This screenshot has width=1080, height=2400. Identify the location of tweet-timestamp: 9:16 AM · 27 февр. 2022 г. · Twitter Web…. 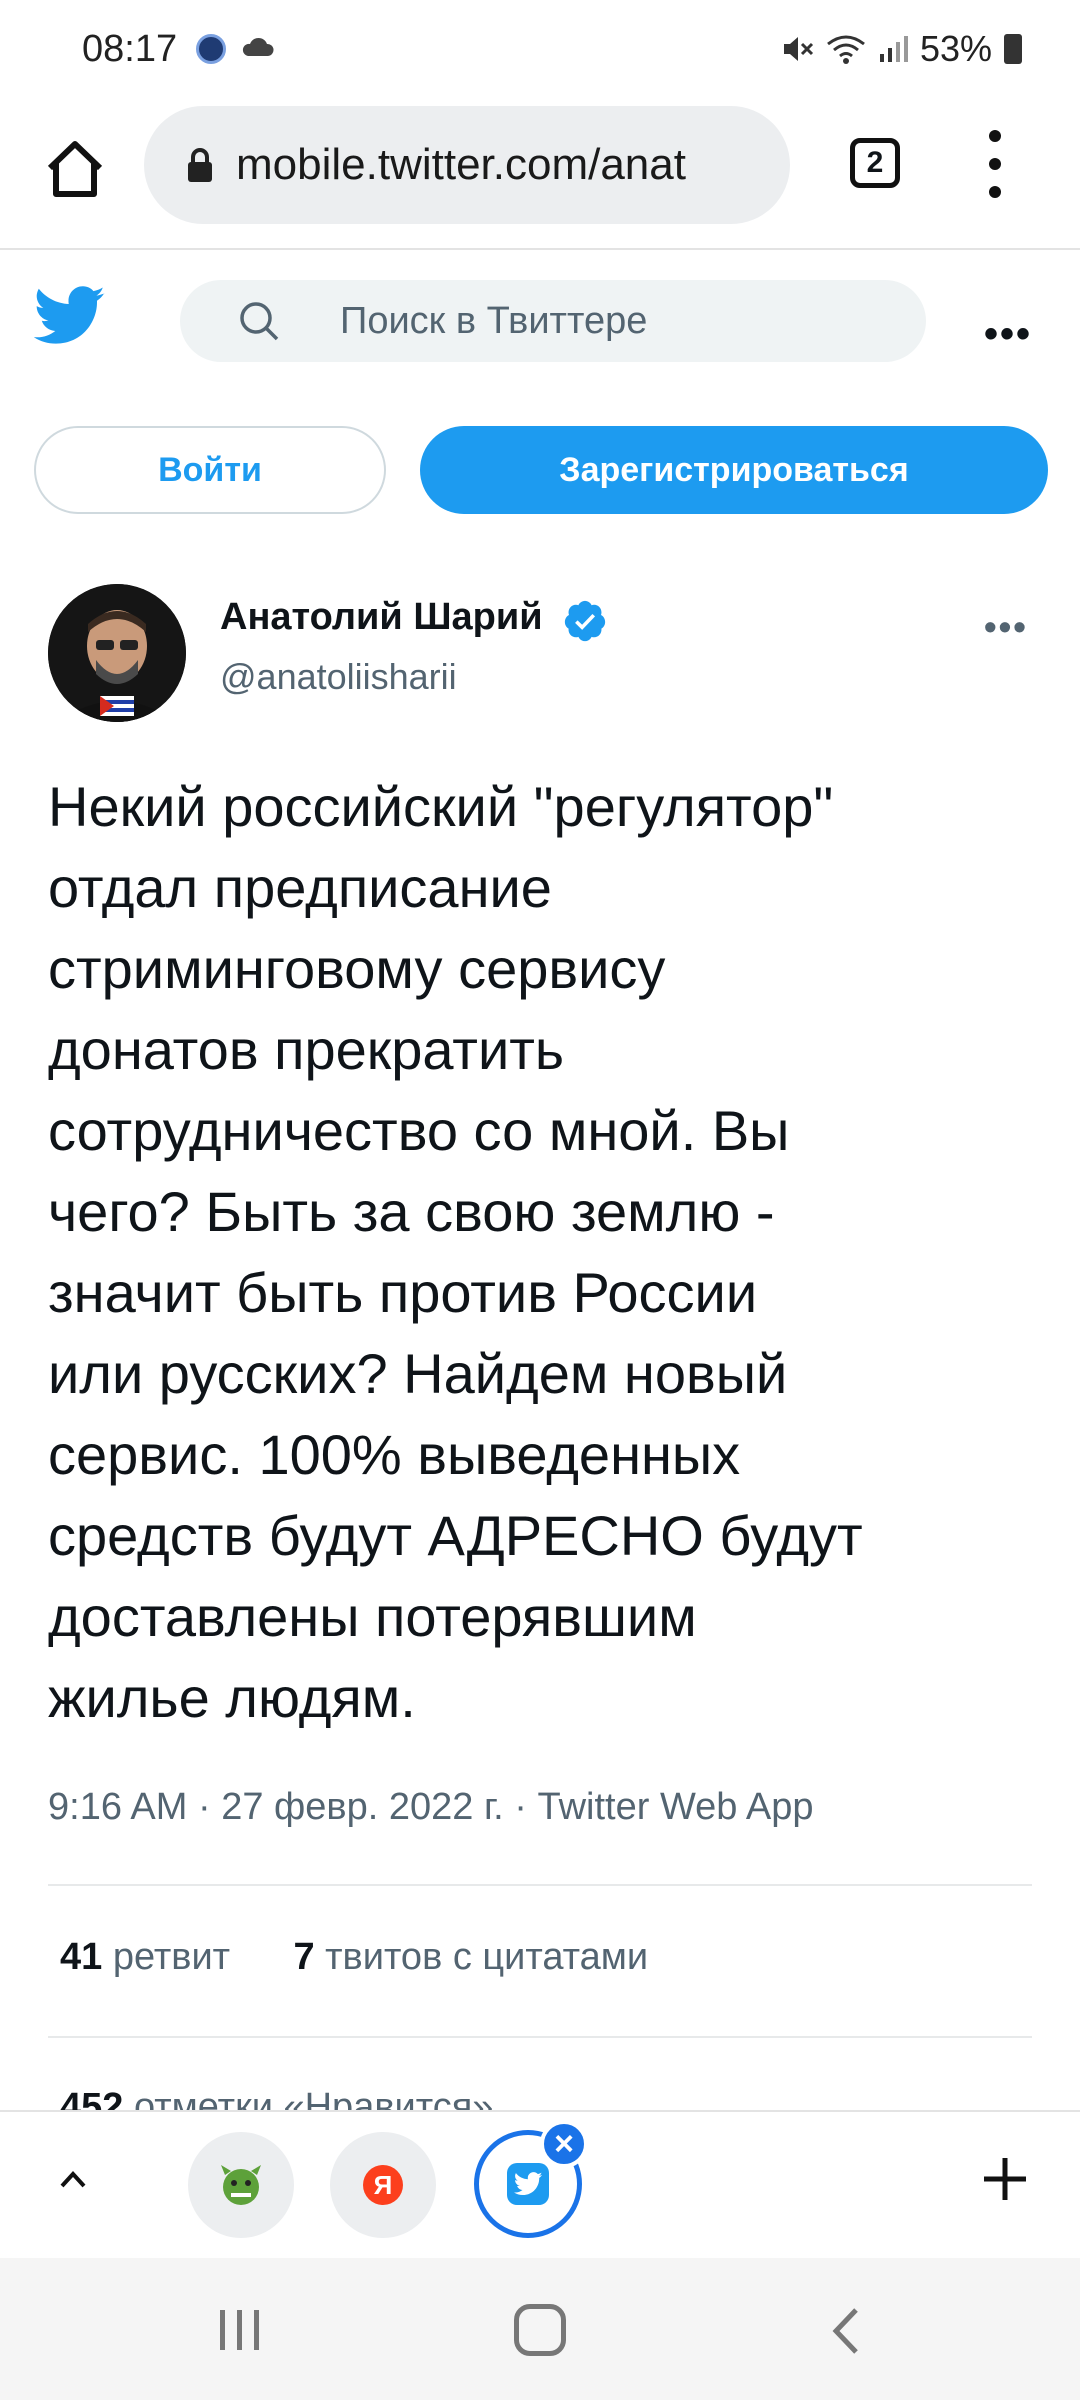
(430, 1807).